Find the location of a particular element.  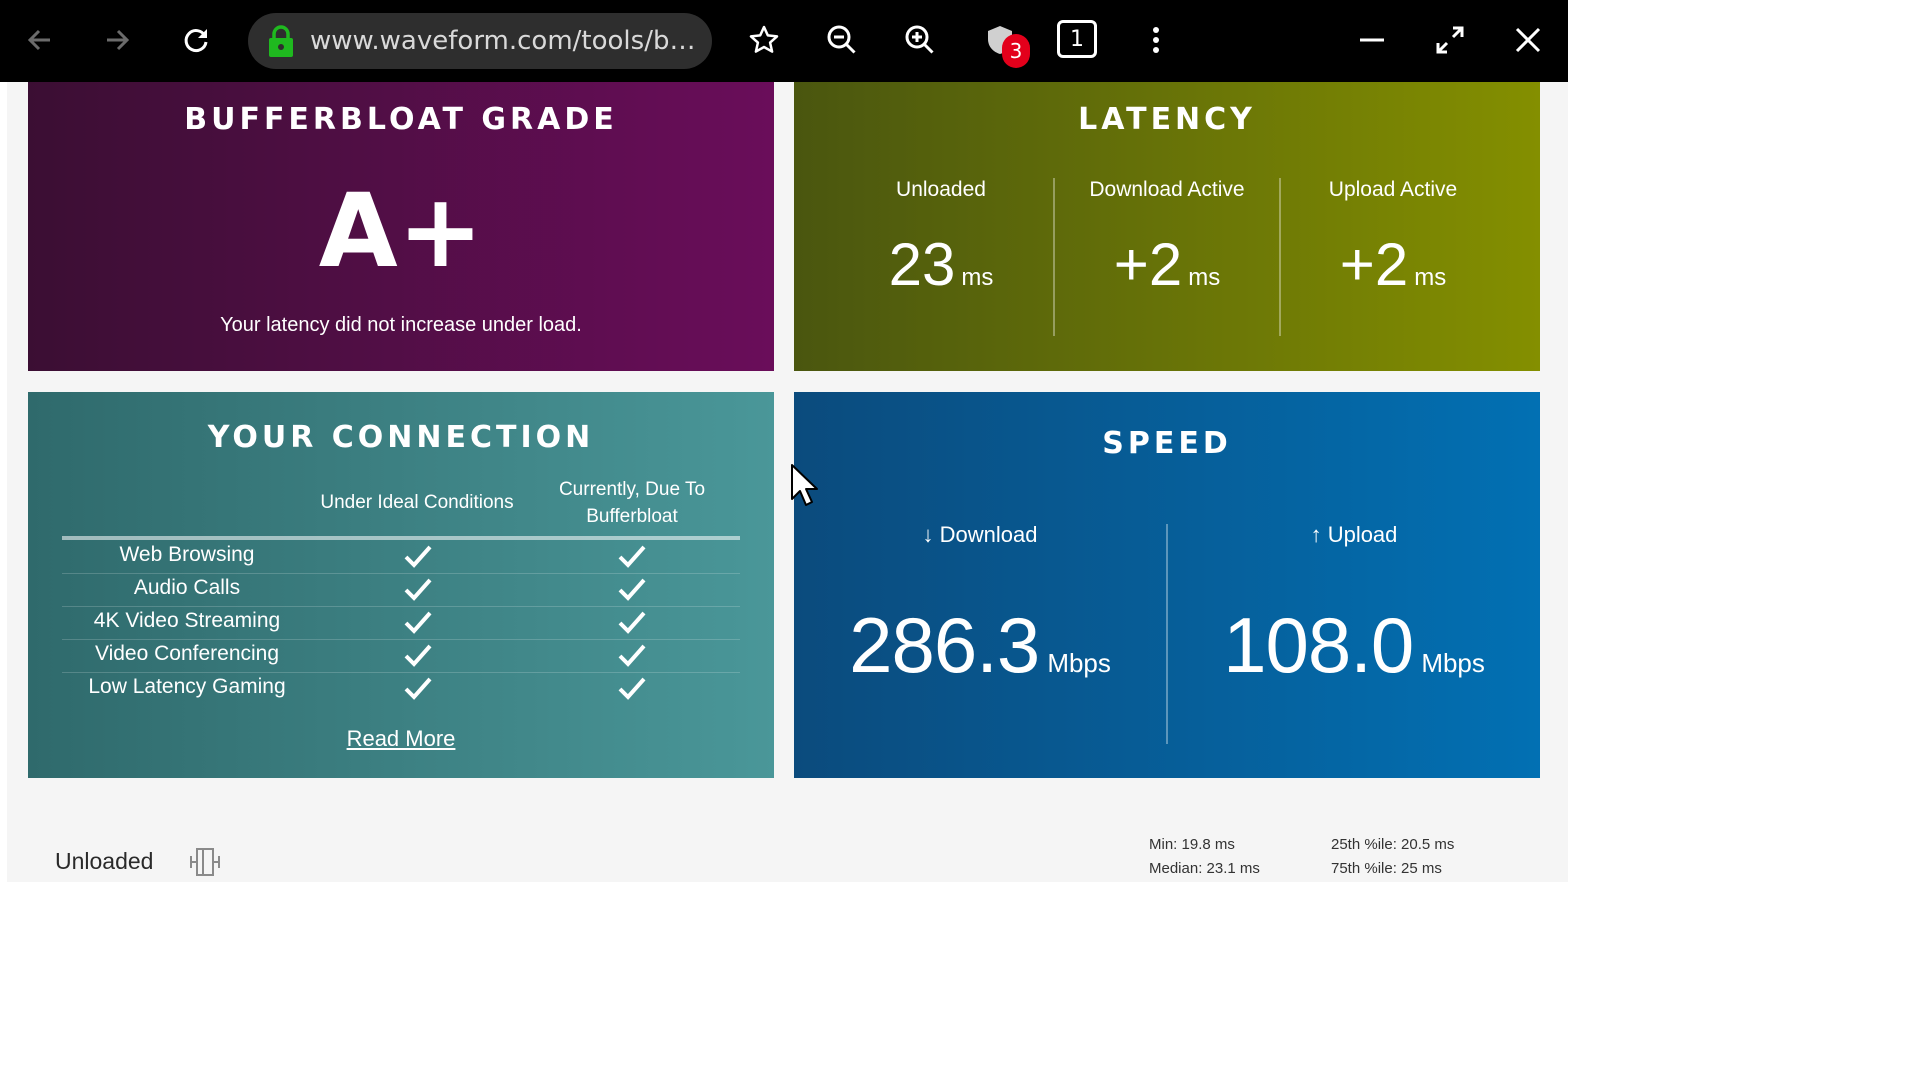

close-icon is located at coordinates (1528, 40).